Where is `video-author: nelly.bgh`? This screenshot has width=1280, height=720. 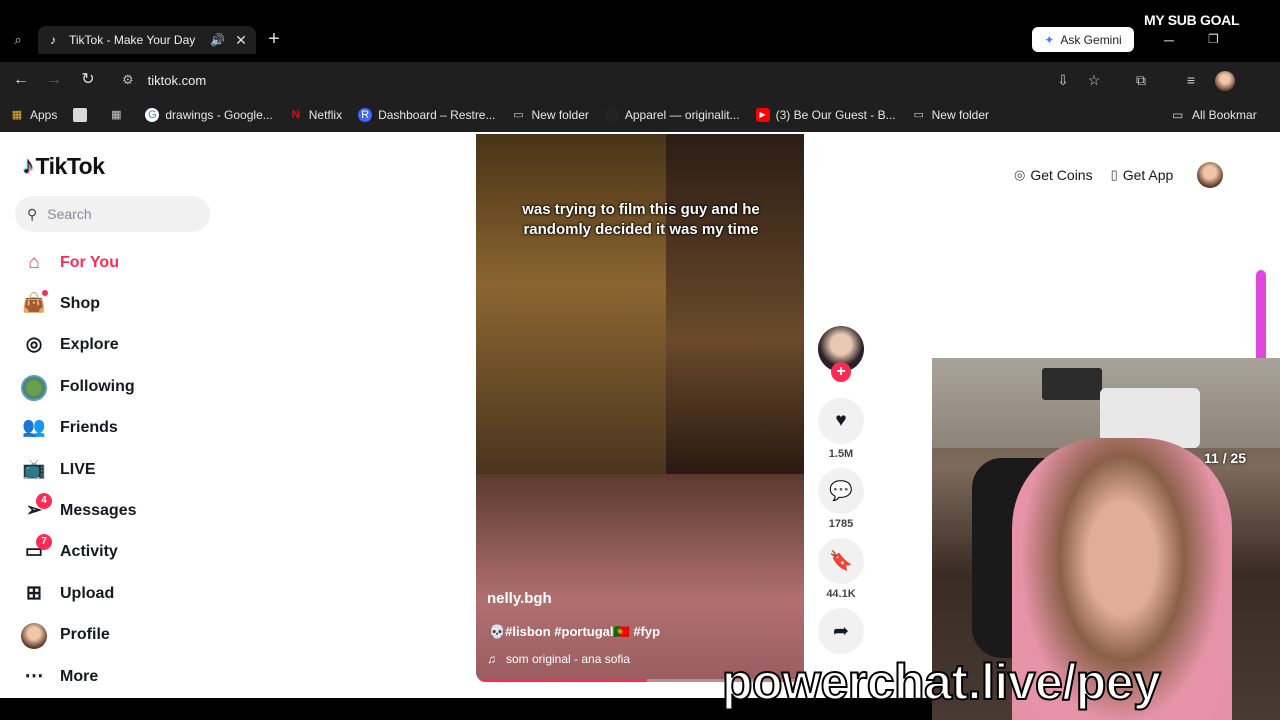 video-author: nelly.bgh is located at coordinates (519, 598).